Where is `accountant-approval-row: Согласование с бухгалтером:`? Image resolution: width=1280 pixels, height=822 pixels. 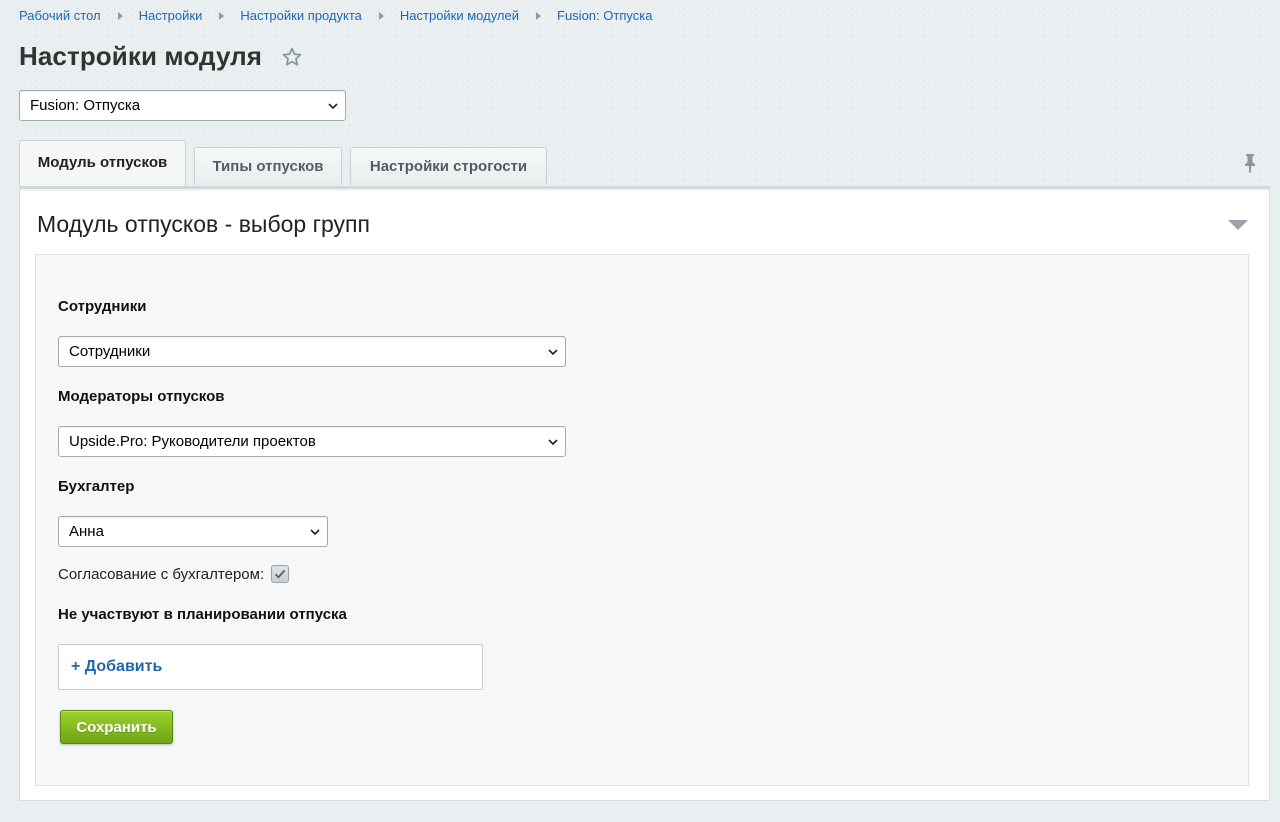 accountant-approval-row: Согласование с бухгалтером: is located at coordinates (174, 574).